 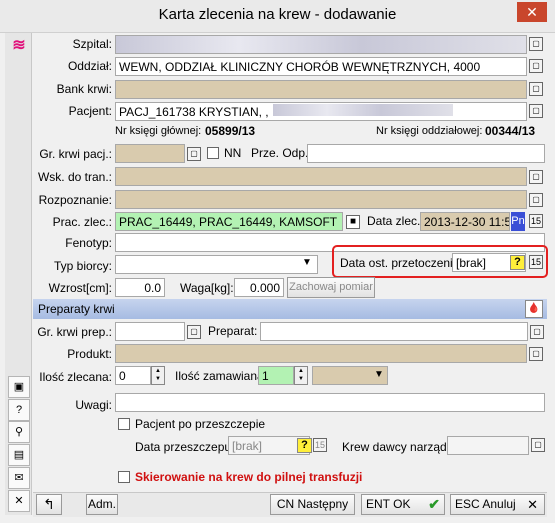 I want to click on ksiega-oddz-label: Nr księgi oddziałowej:, so click(x=429, y=131).